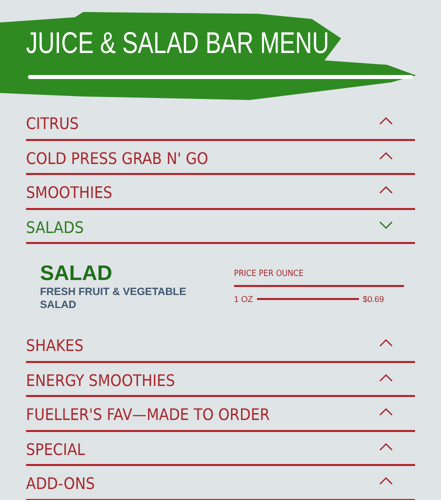  Describe the element at coordinates (386, 224) in the screenshot. I see `chevron-down-icon` at that location.